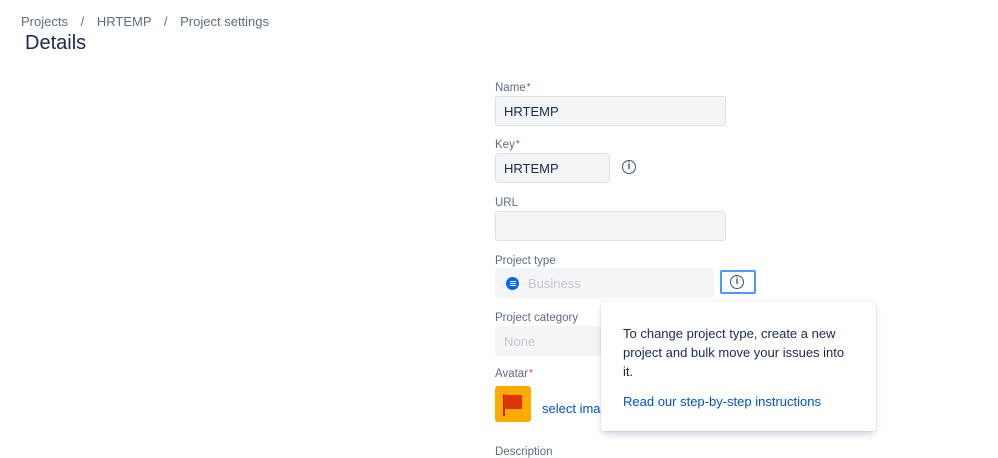 This screenshot has width=998, height=458. Describe the element at coordinates (531, 111) in the screenshot. I see `name-input-value: HRTEMP` at that location.